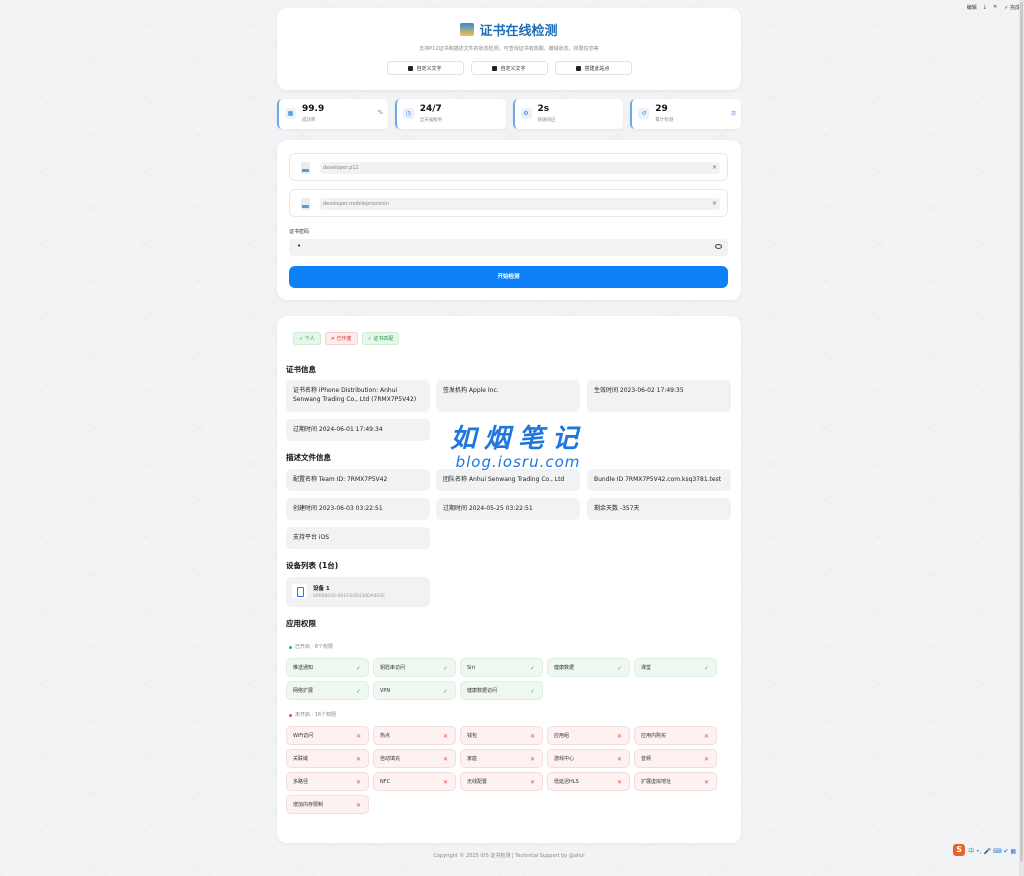  Describe the element at coordinates (501, 690) in the screenshot. I see `permission-item: 健康数据访问 ✓` at that location.